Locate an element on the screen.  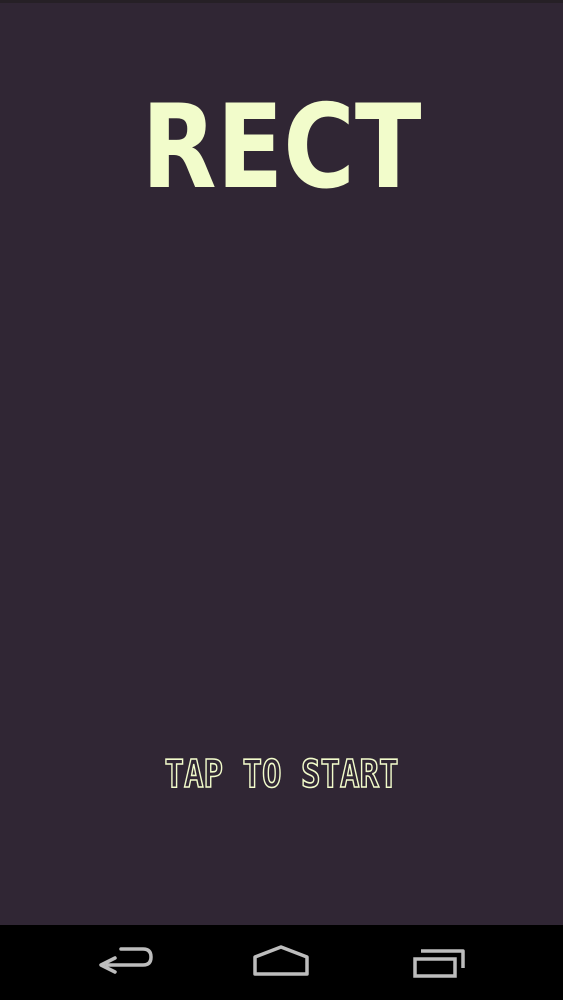
game-title: RECT is located at coordinates (282, 148).